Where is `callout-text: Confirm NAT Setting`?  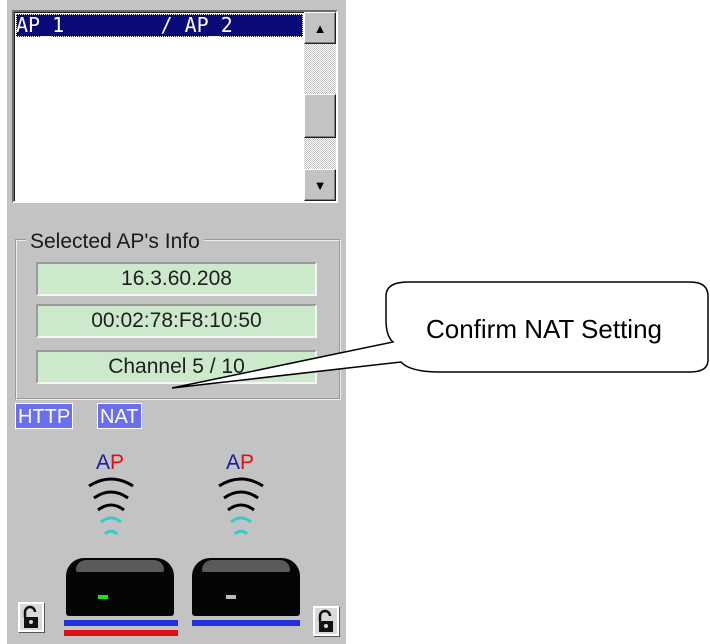 callout-text: Confirm NAT Setting is located at coordinates (543, 329).